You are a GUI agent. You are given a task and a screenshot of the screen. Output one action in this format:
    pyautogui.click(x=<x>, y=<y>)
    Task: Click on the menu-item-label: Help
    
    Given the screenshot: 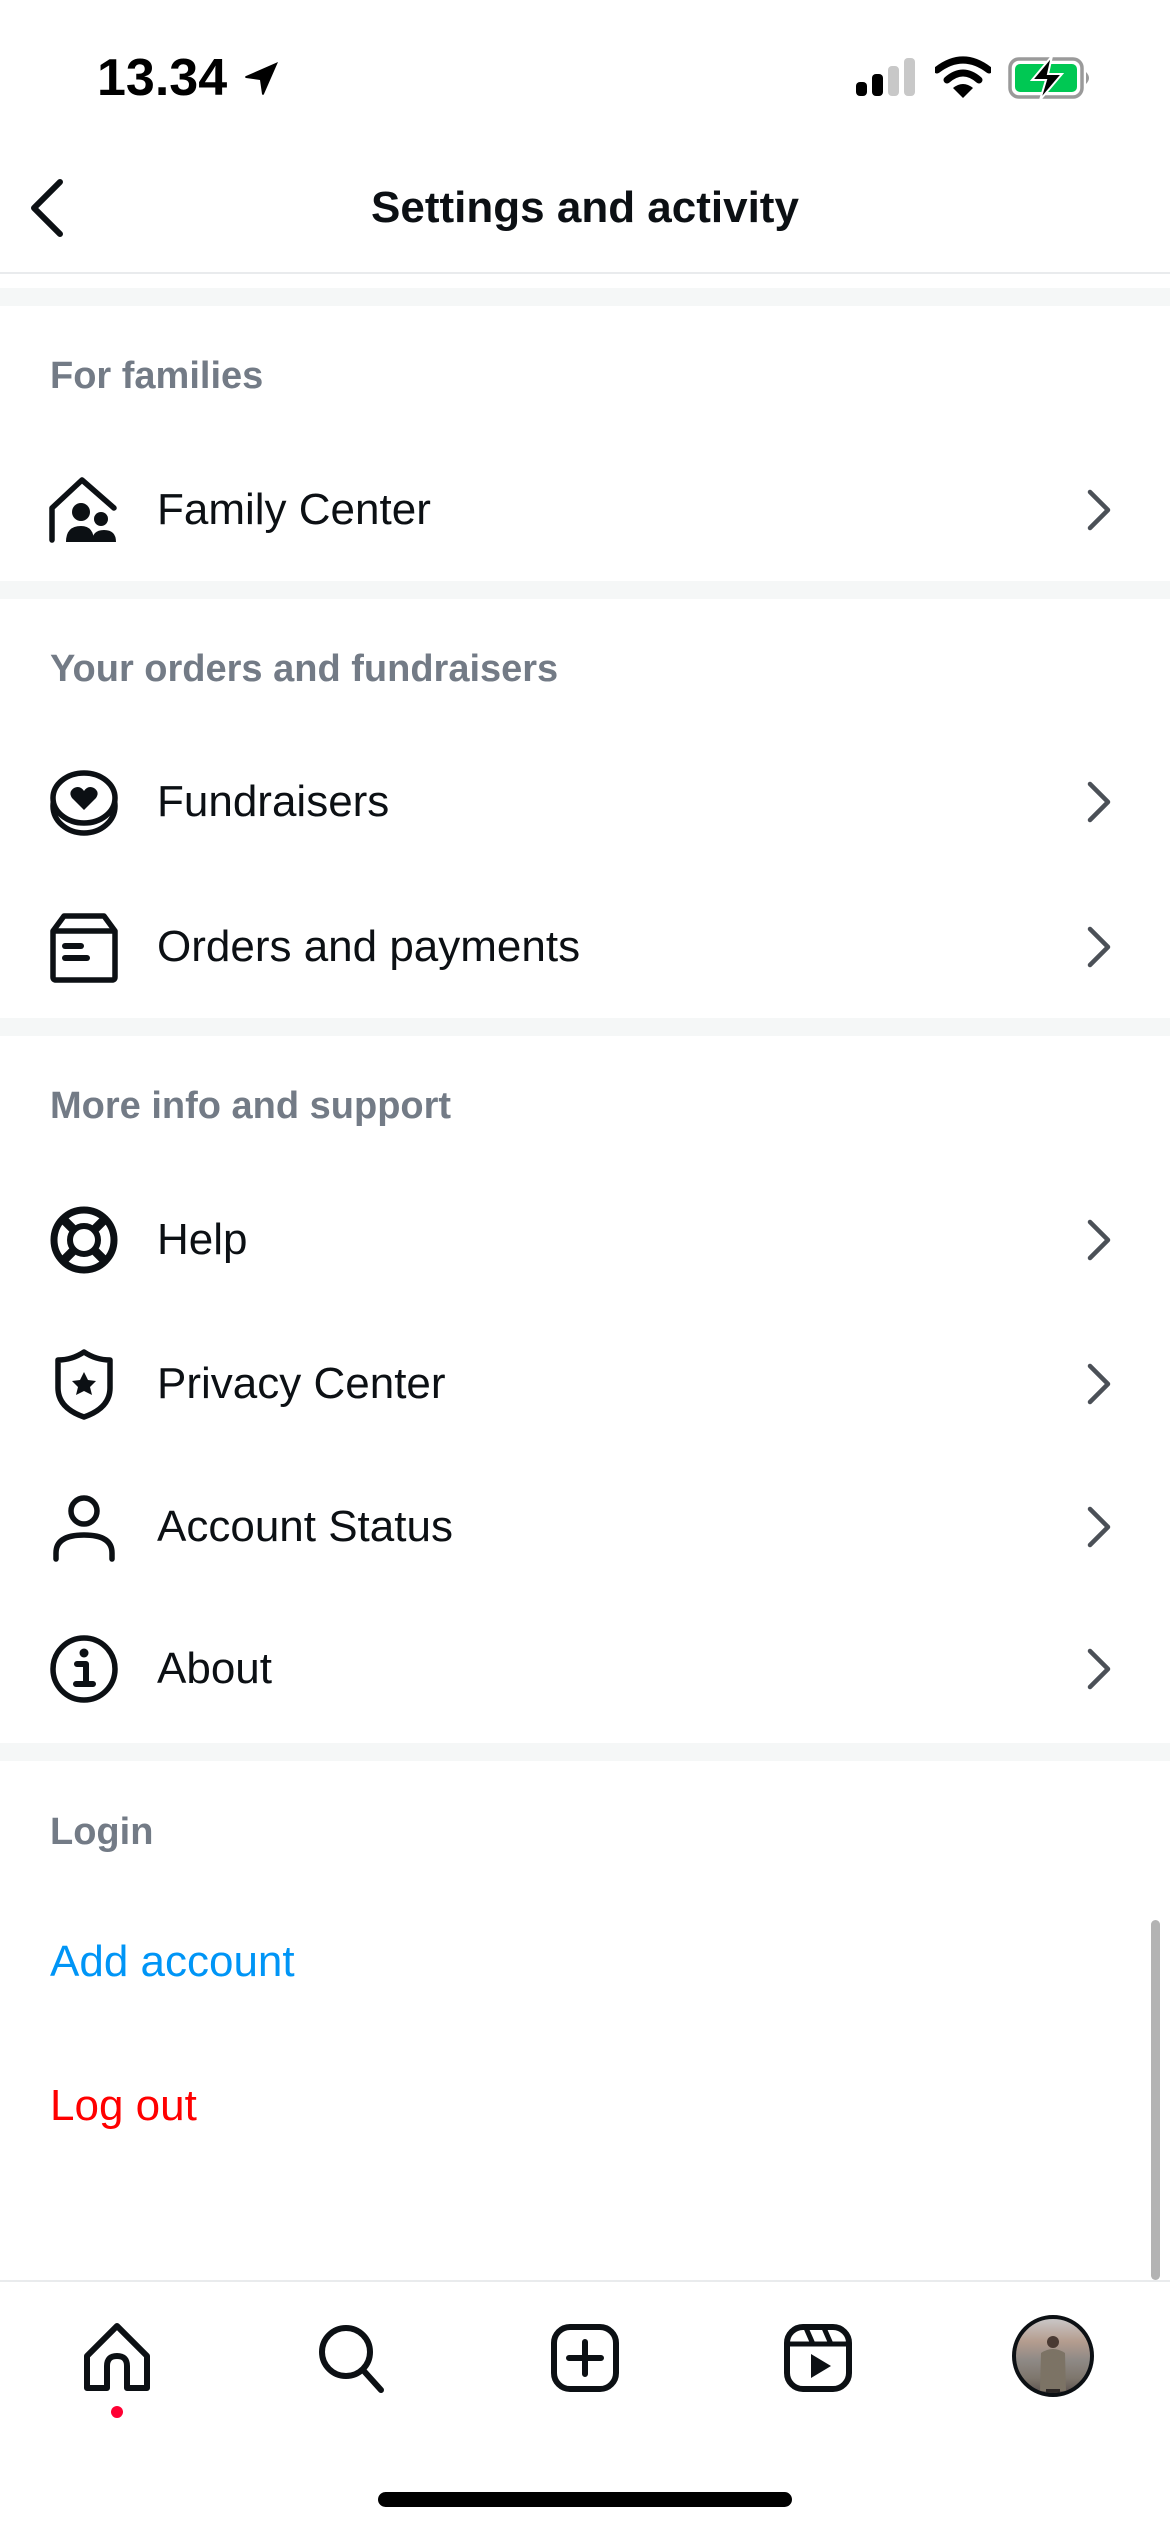 What is the action you would take?
    pyautogui.click(x=202, y=1239)
    